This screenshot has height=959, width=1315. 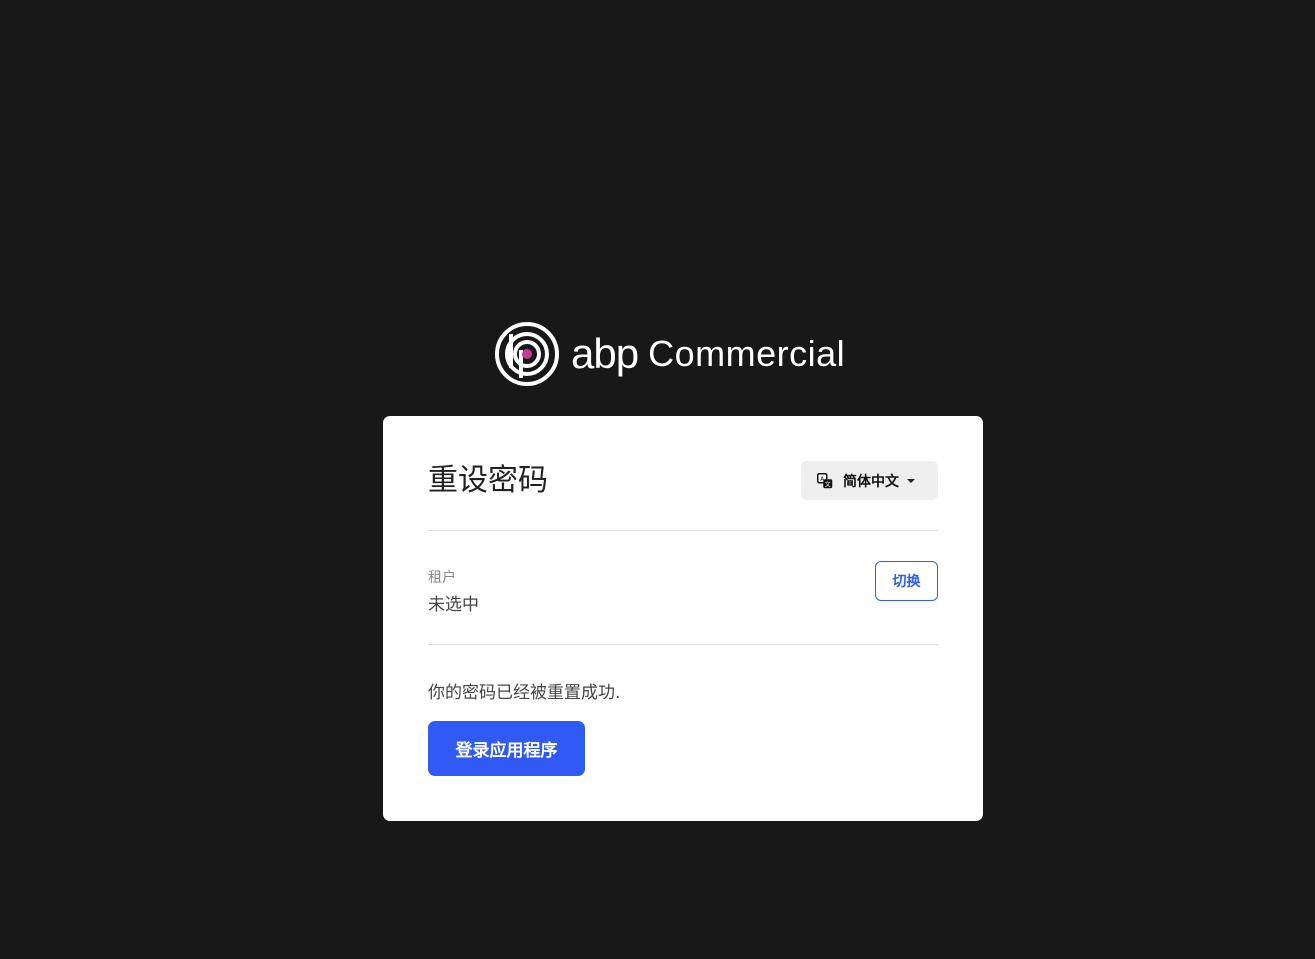 What do you see at coordinates (506, 748) in the screenshot?
I see `login-app-button: 登录应用程序` at bounding box center [506, 748].